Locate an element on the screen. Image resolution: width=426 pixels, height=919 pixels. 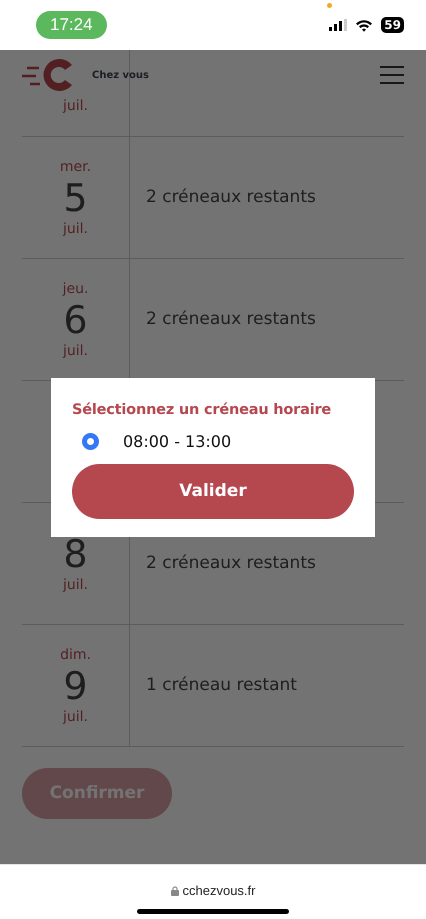
slots-remaining: 1 créneau restant is located at coordinates (221, 685).